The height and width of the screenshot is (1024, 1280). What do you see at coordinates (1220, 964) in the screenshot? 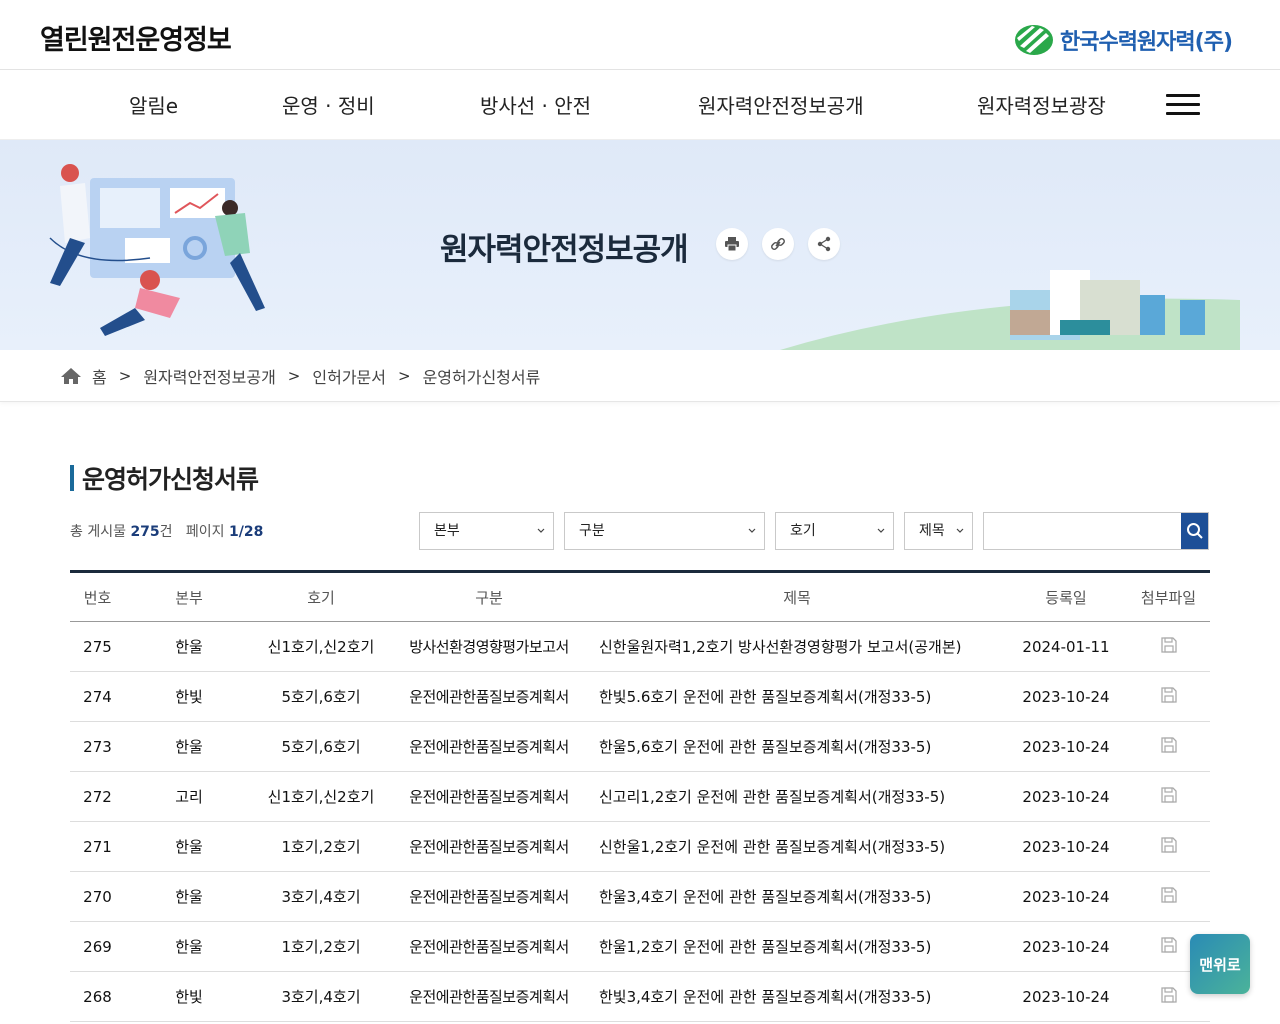
I see `back-to-top-button: 맨위로` at bounding box center [1220, 964].